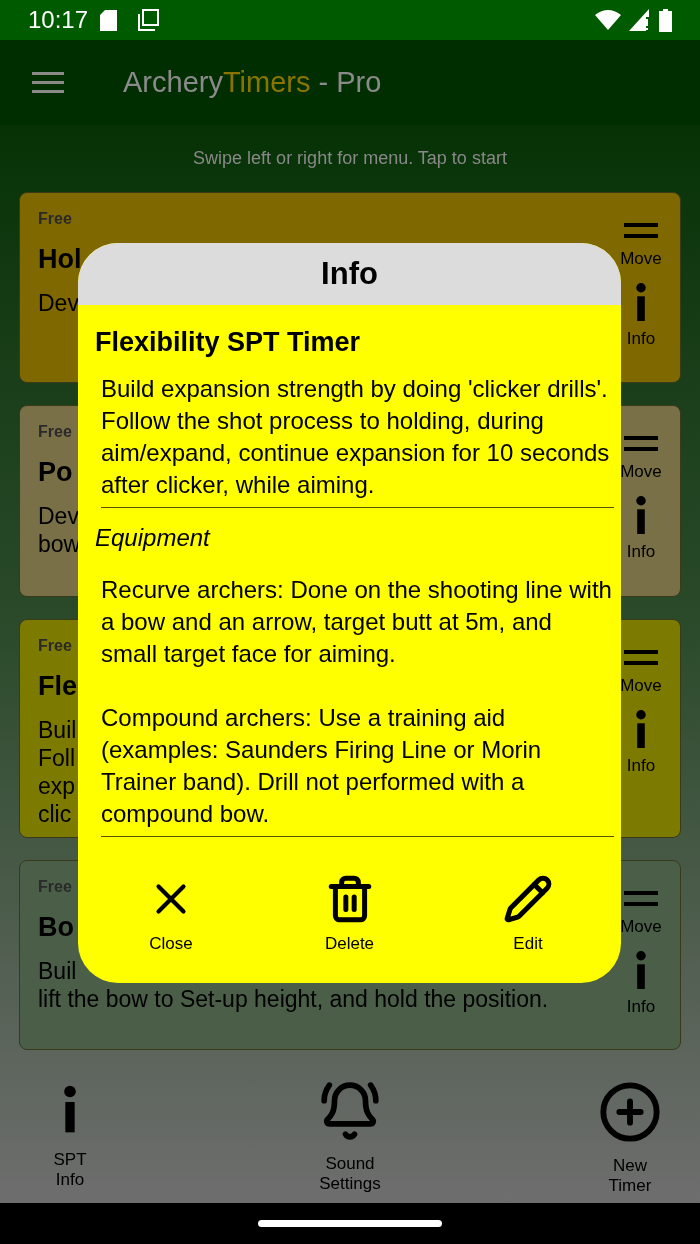 This screenshot has width=700, height=1244. I want to click on sd-card-icon, so click(109, 20).